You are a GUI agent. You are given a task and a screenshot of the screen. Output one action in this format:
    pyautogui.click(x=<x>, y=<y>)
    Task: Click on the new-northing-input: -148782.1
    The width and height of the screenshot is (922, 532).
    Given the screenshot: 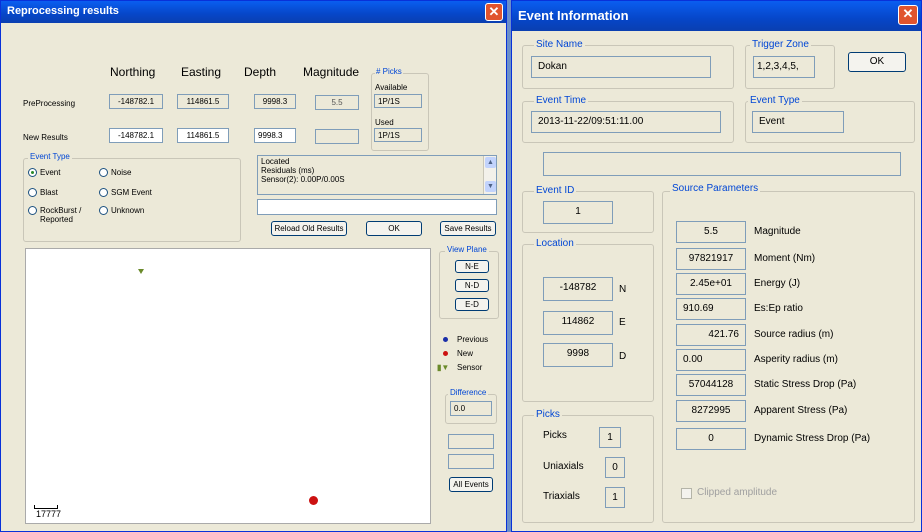 What is the action you would take?
    pyautogui.click(x=136, y=135)
    